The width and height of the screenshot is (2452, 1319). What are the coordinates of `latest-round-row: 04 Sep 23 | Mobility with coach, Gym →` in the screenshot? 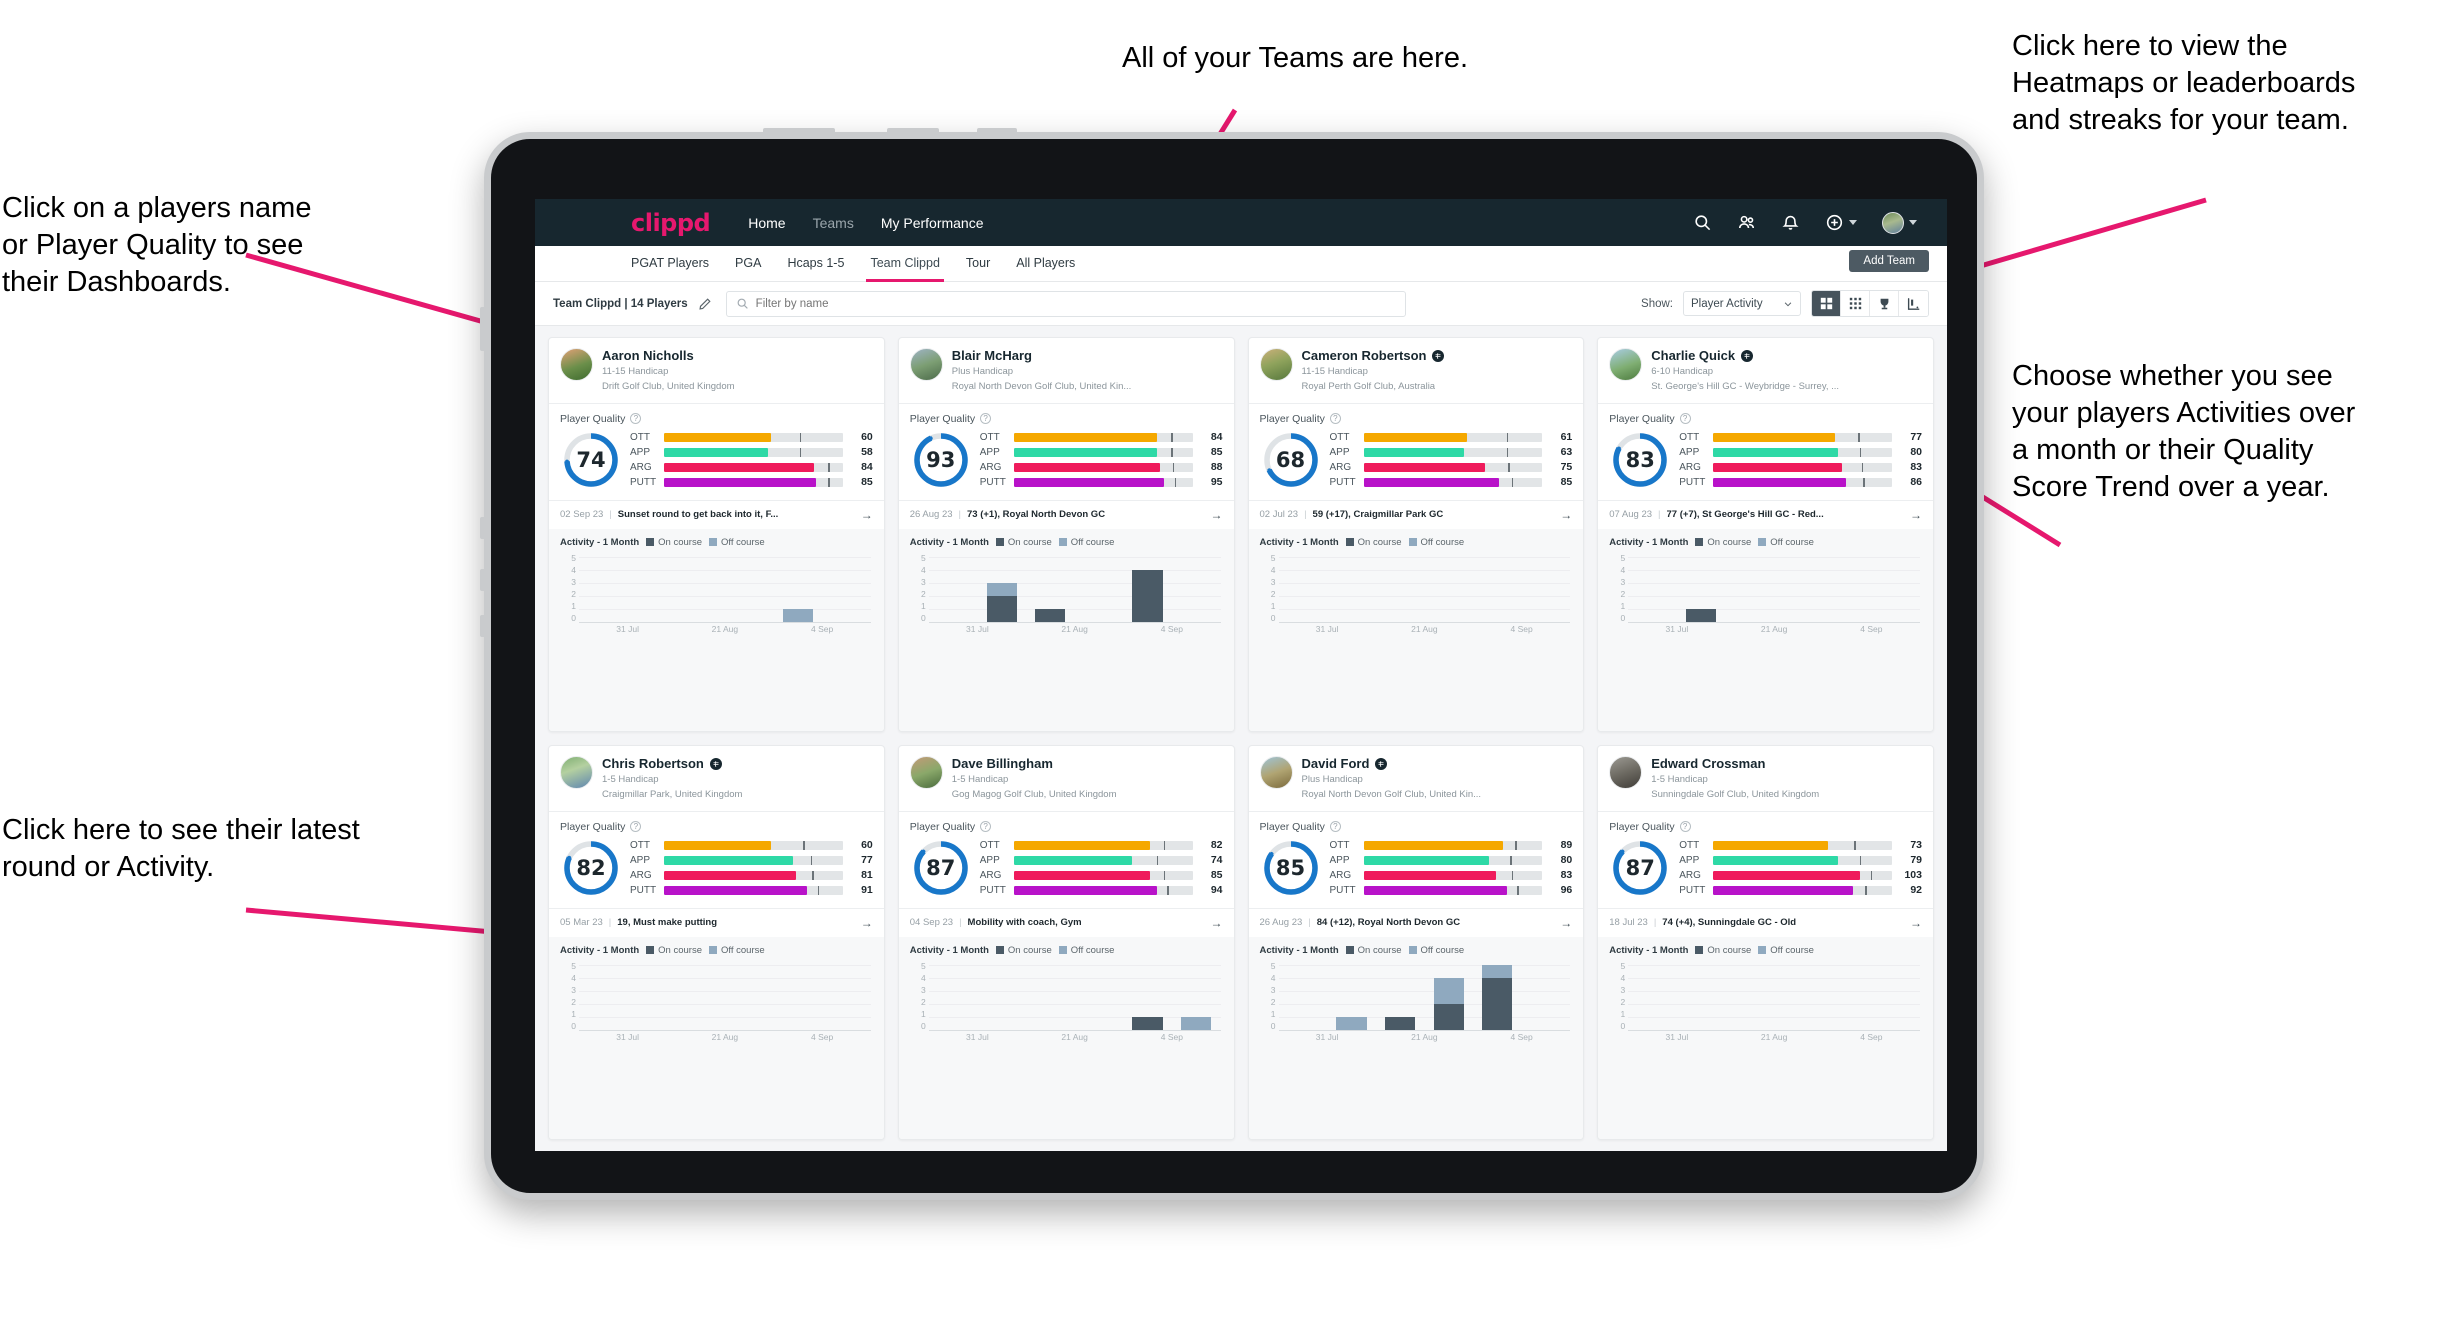 It's located at (1066, 922).